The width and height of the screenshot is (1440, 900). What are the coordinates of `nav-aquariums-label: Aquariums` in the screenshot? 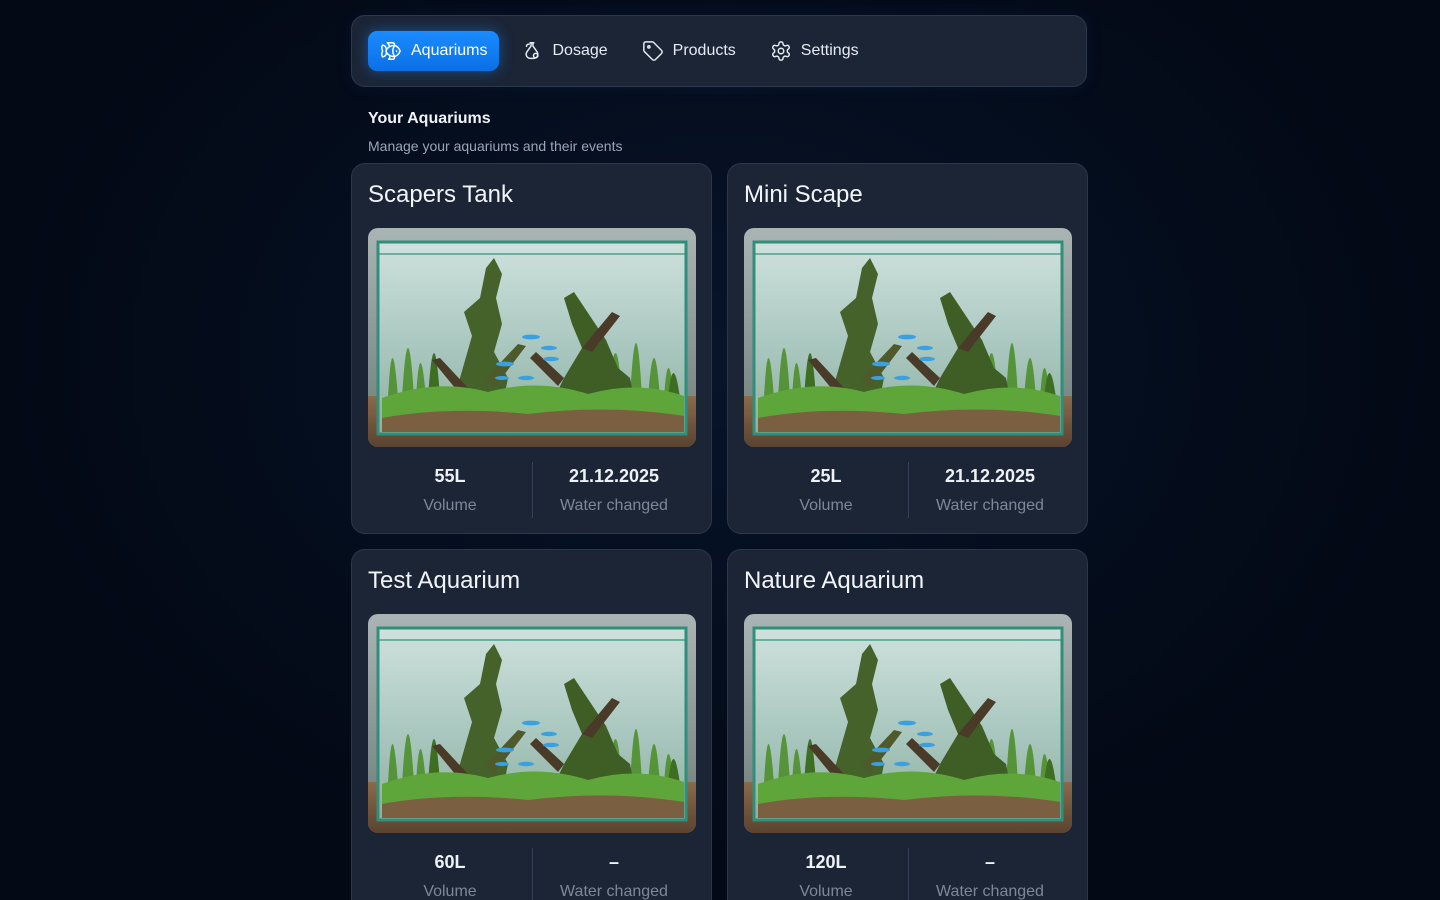 It's located at (449, 50).